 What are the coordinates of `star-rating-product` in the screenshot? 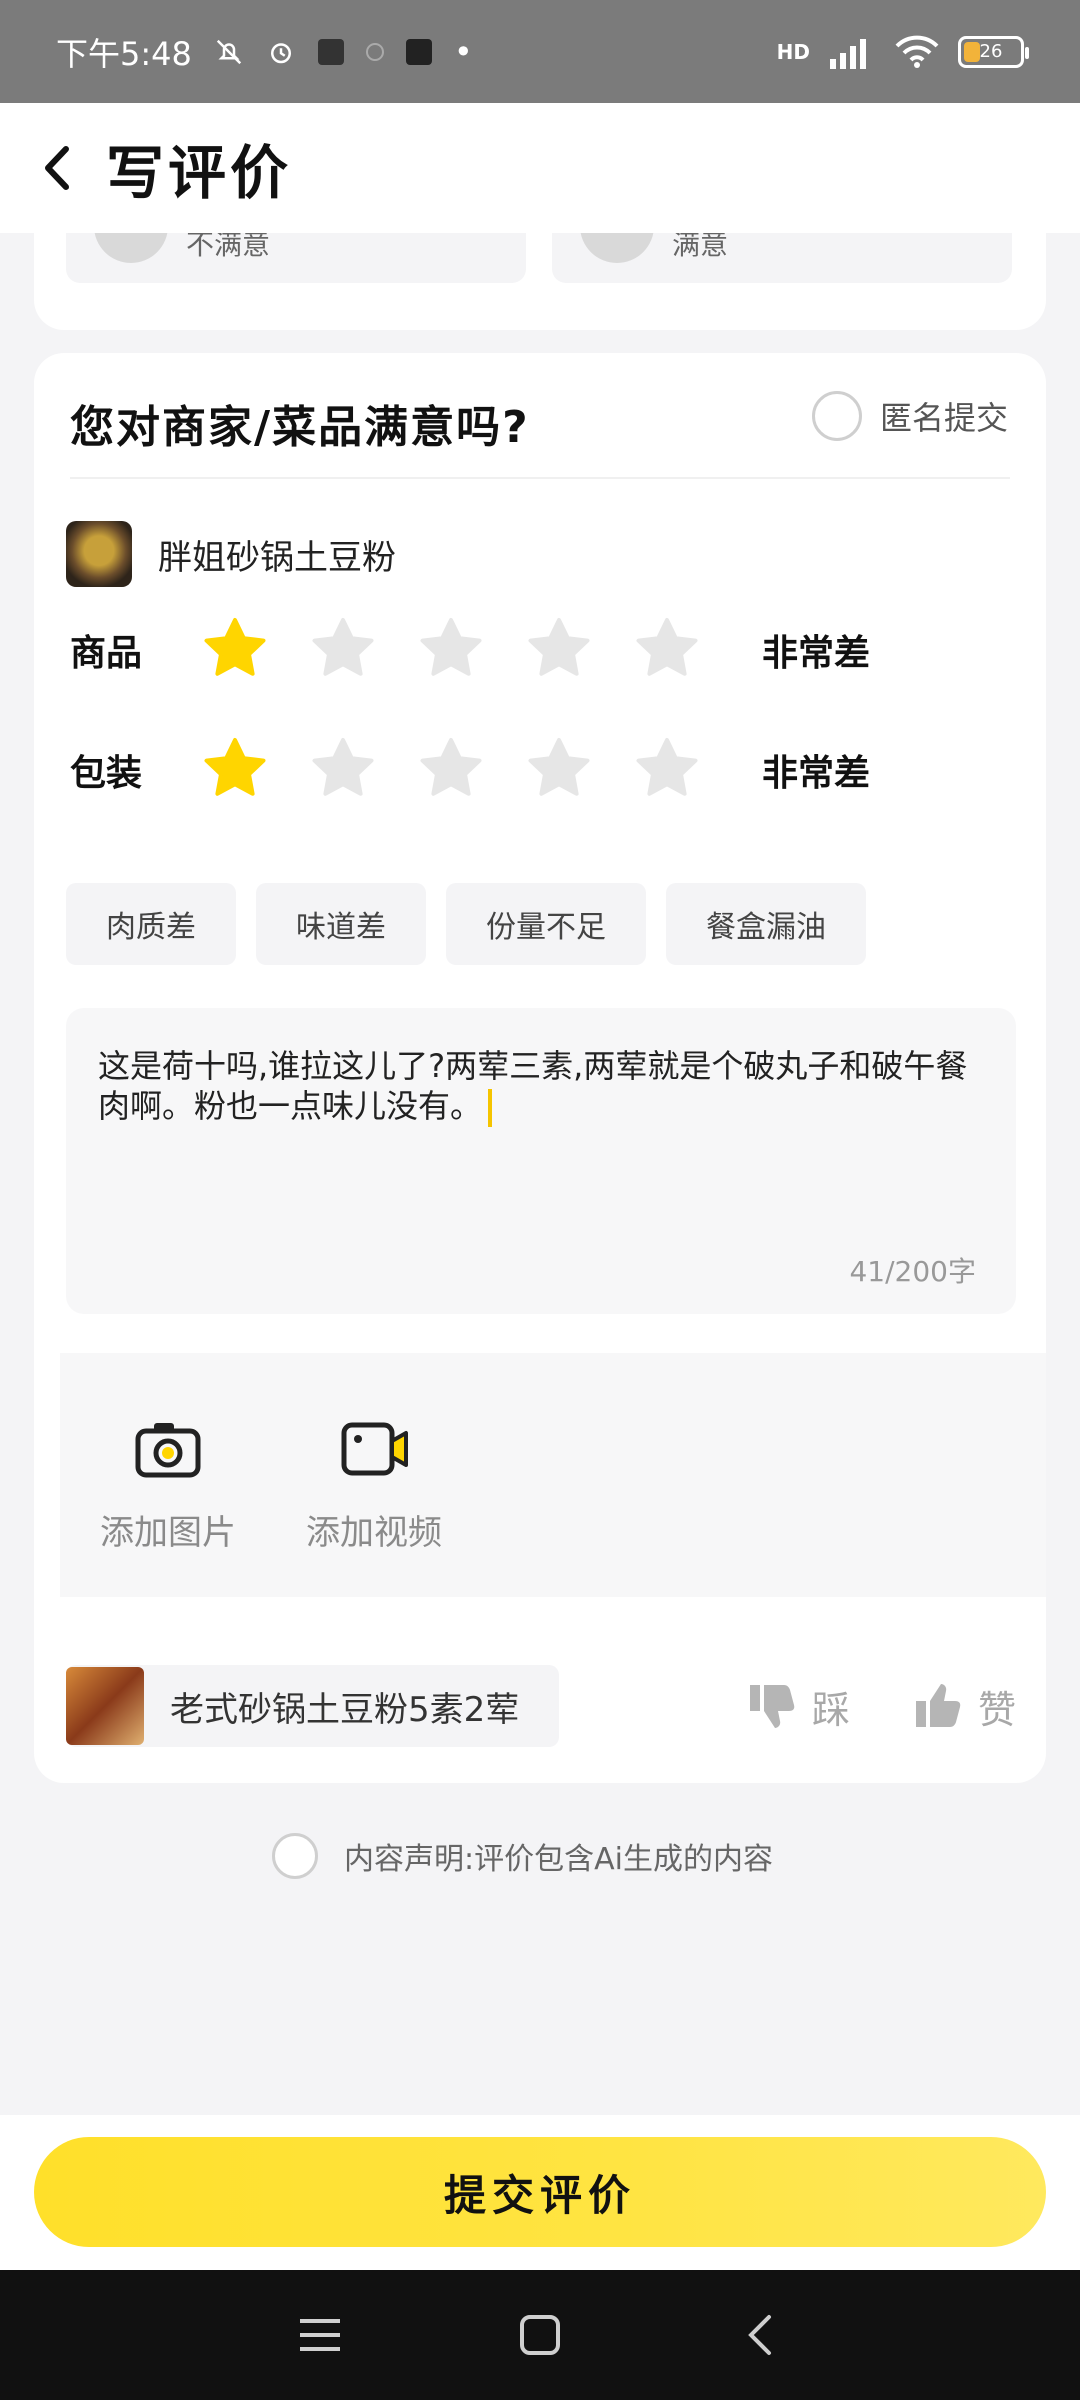 It's located at (451, 650).